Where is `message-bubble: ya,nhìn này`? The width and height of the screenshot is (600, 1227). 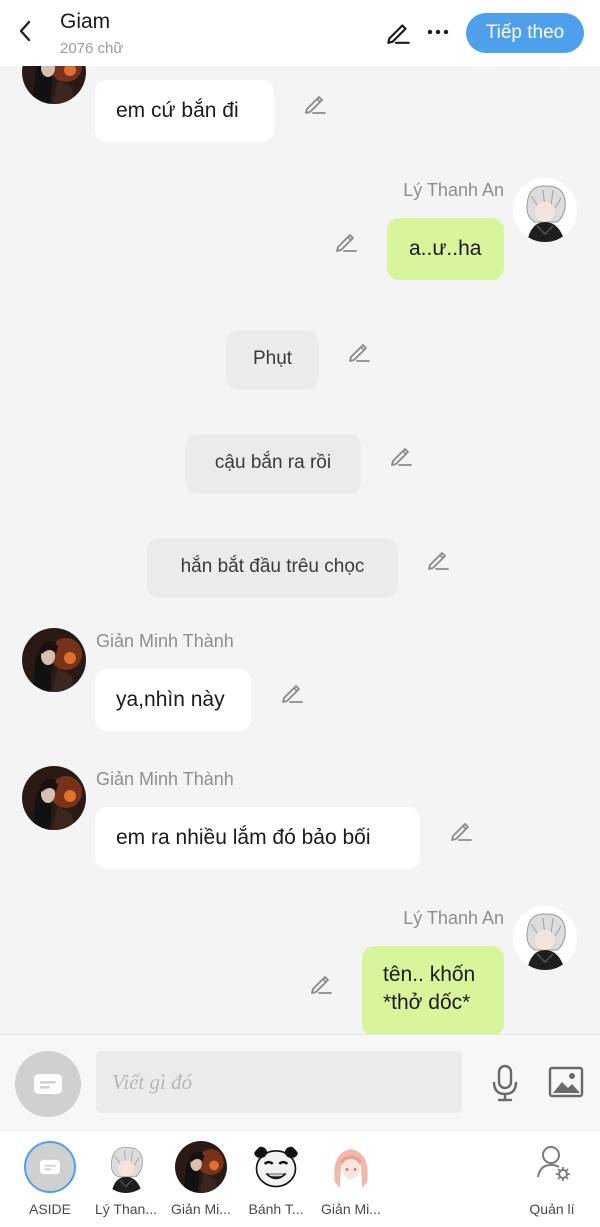
message-bubble: ya,nhìn này is located at coordinates (173, 700).